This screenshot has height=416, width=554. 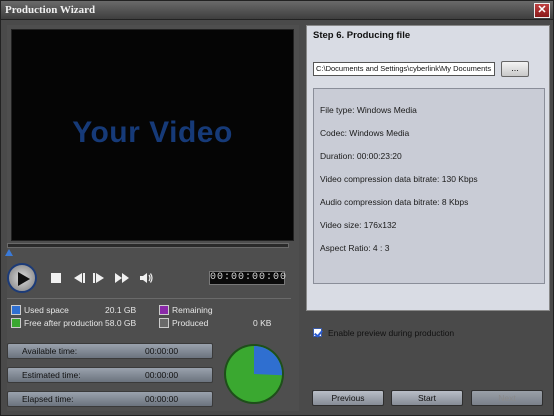 I want to click on next-button: Next, so click(x=507, y=398).